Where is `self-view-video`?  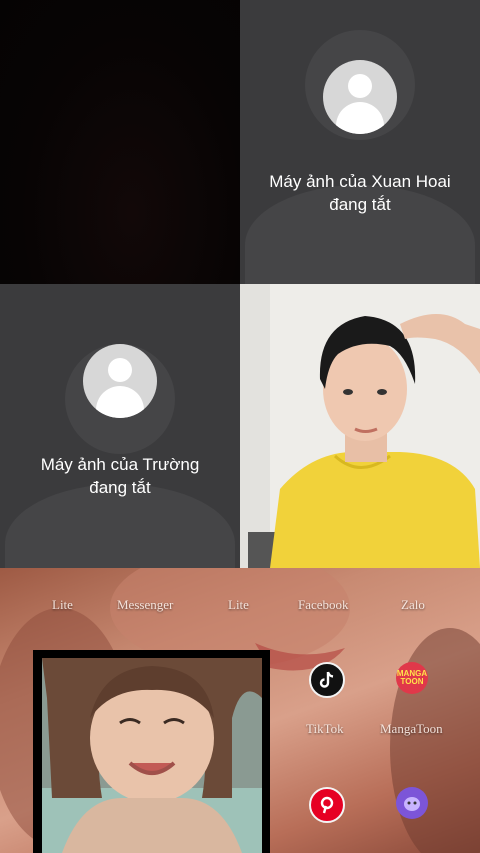 self-view-video is located at coordinates (152, 755).